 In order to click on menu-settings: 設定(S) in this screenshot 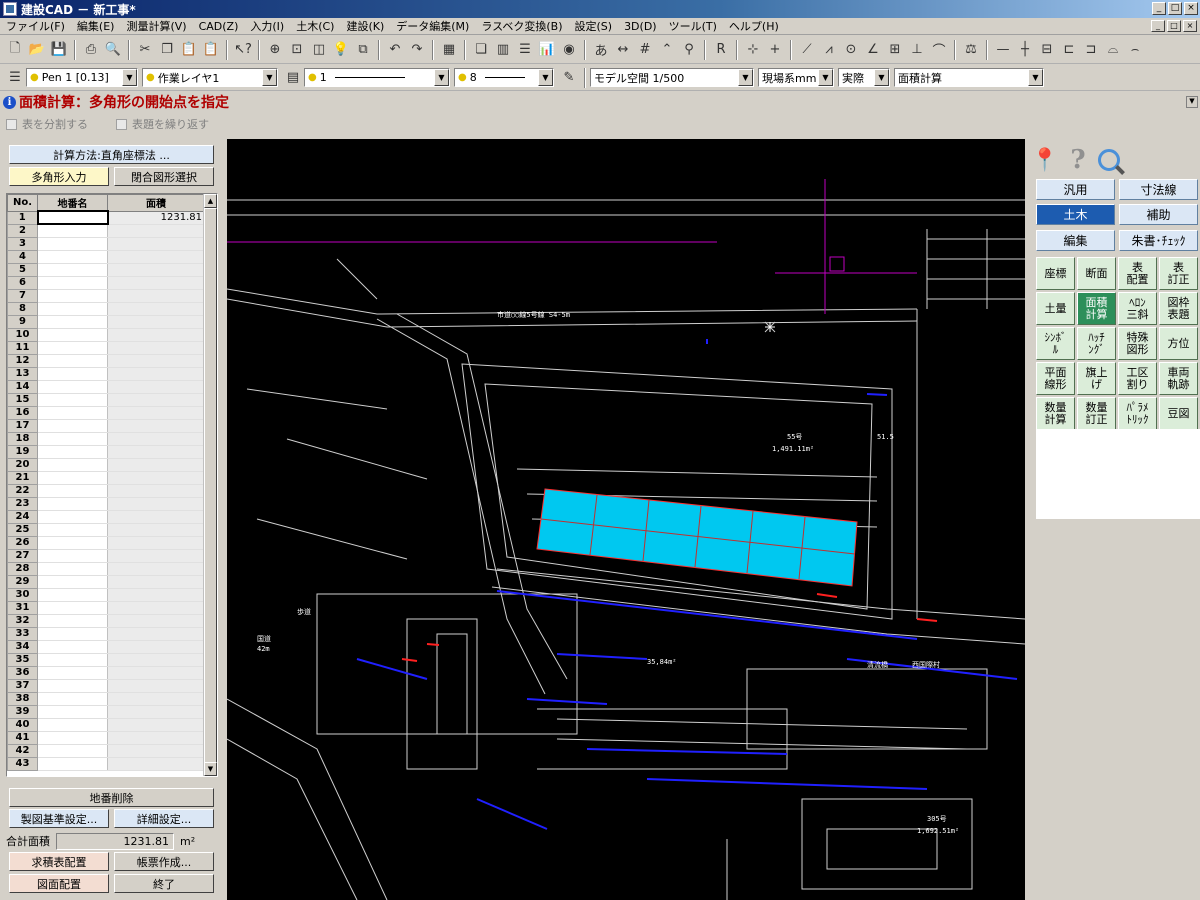, I will do `click(593, 26)`.